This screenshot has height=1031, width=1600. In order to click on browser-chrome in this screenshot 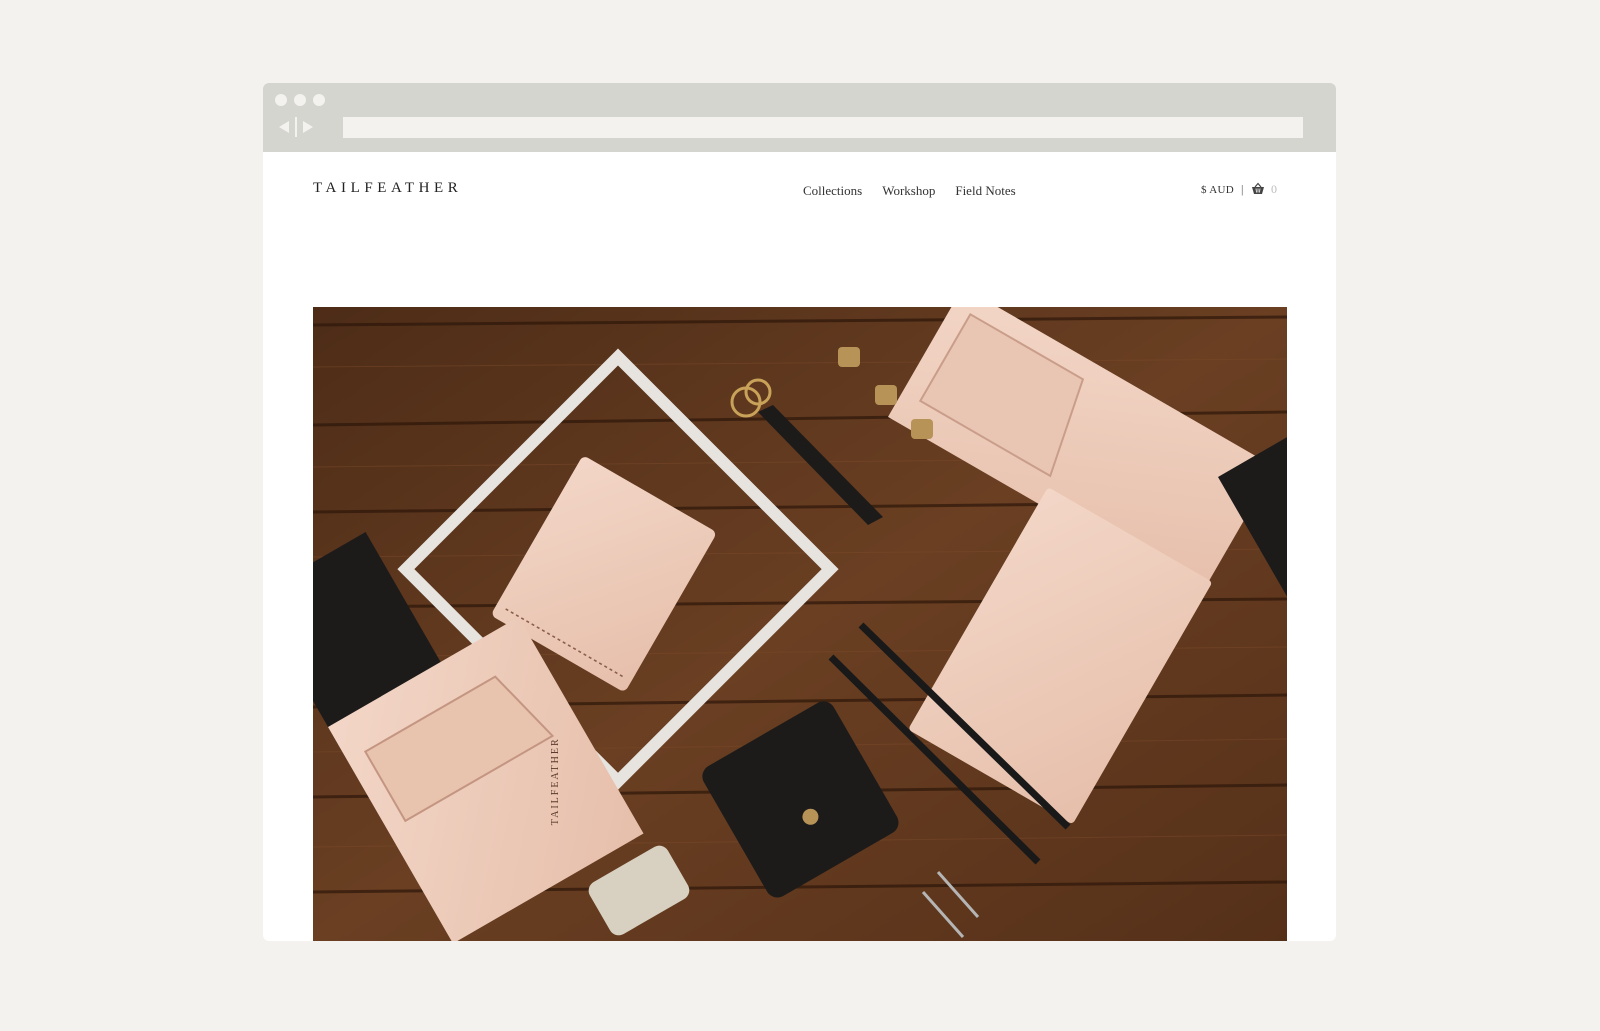, I will do `click(799, 117)`.